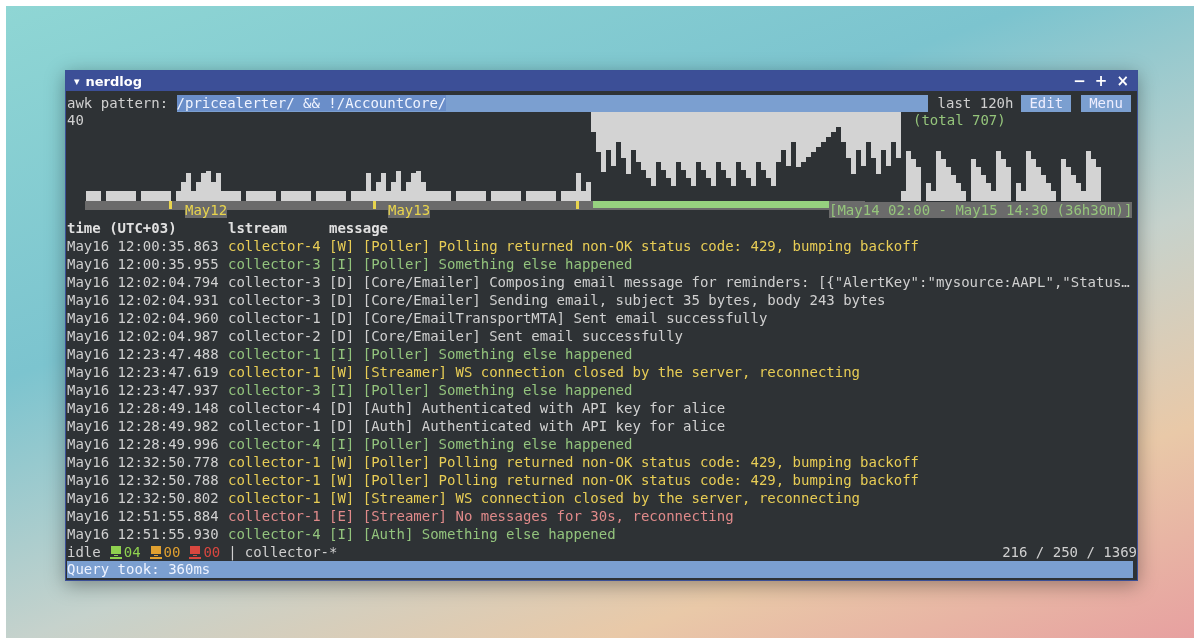  Describe the element at coordinates (143, 318) in the screenshot. I see `time-cell-text: May16 12:02:04.960` at that location.